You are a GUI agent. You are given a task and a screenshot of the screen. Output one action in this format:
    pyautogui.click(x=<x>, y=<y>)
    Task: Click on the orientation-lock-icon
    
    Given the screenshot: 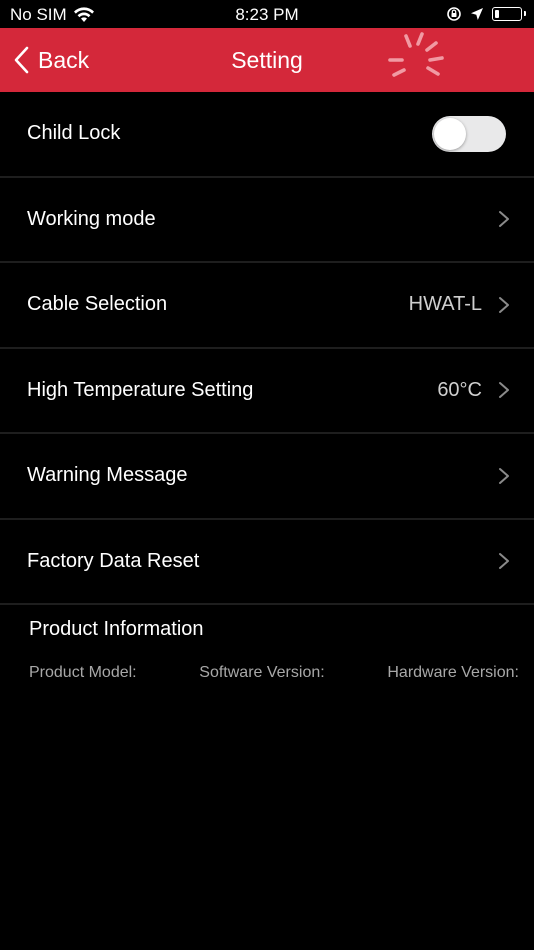 What is the action you would take?
    pyautogui.click(x=454, y=14)
    